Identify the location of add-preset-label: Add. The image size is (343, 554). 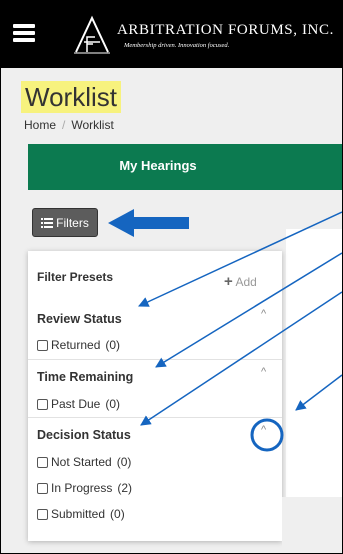
(246, 282).